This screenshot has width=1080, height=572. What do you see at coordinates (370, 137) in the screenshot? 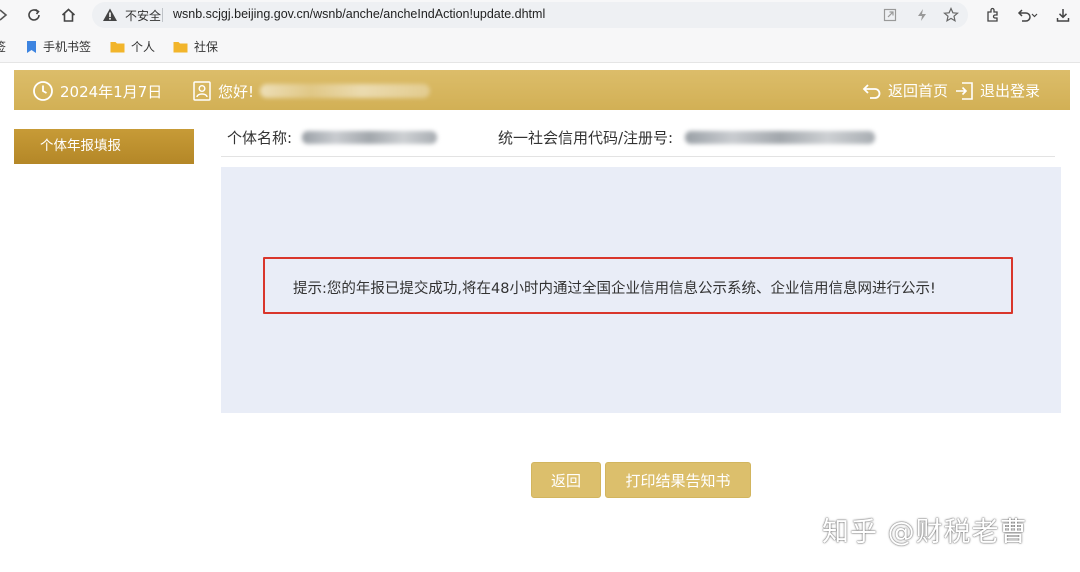
I see `redacted-entity-name` at bounding box center [370, 137].